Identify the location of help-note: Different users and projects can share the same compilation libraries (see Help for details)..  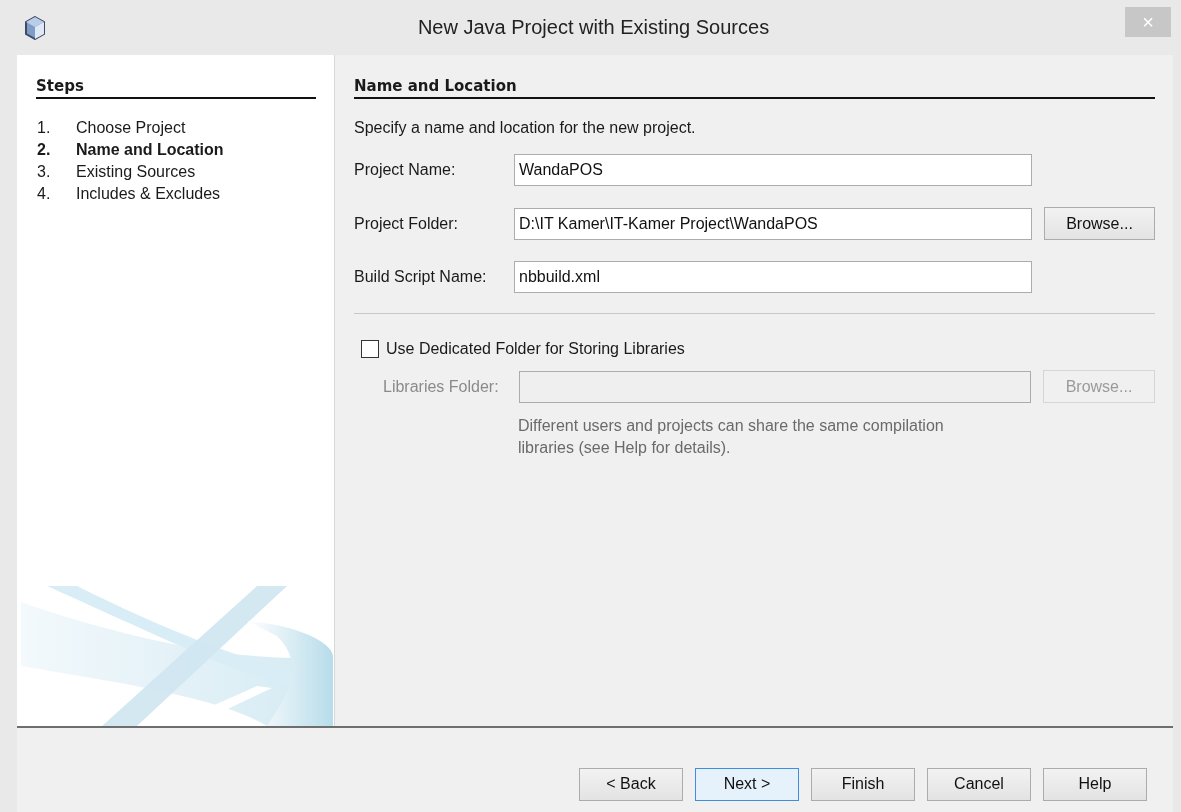
(731, 437).